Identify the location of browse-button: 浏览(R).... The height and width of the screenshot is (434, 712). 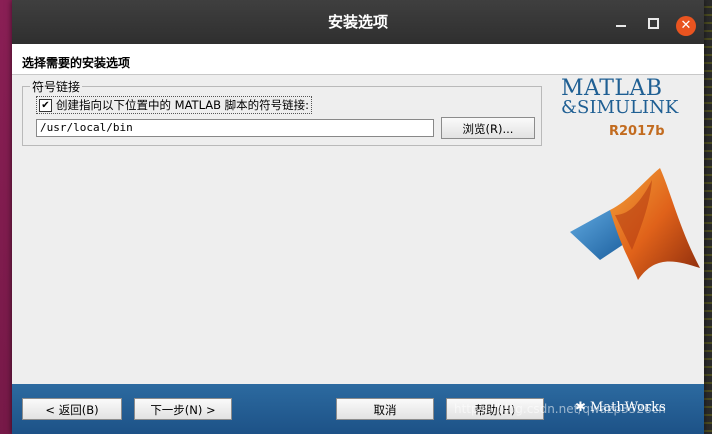
(488, 128).